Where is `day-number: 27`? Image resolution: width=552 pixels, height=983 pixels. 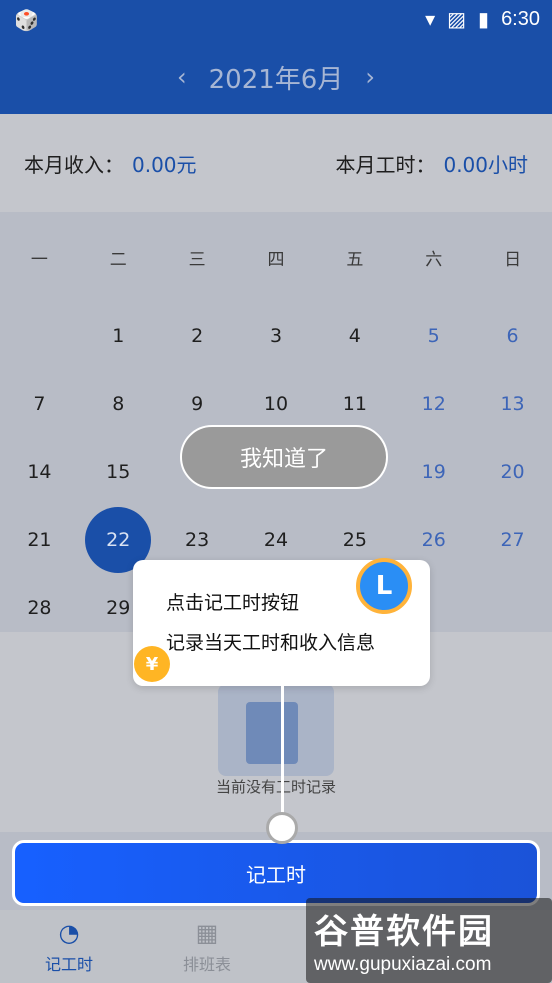 day-number: 27 is located at coordinates (512, 540).